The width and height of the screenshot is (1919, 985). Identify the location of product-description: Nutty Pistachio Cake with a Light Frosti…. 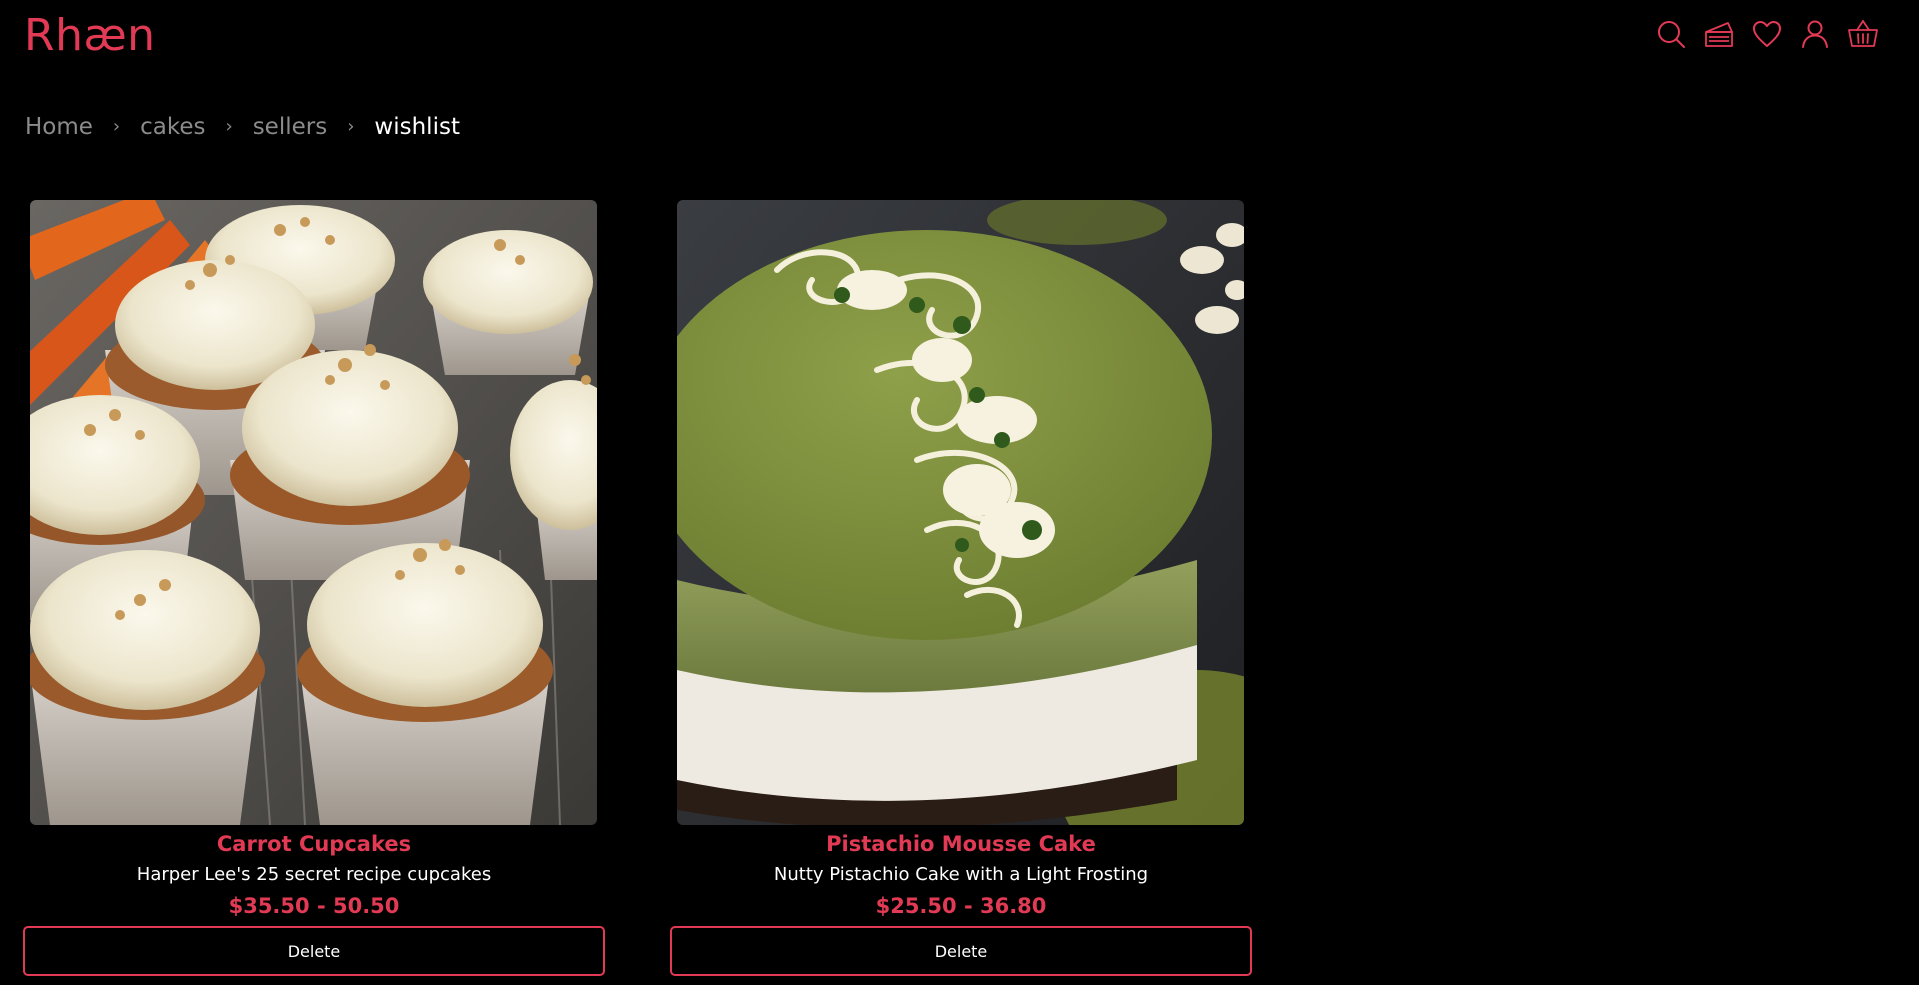
(961, 874).